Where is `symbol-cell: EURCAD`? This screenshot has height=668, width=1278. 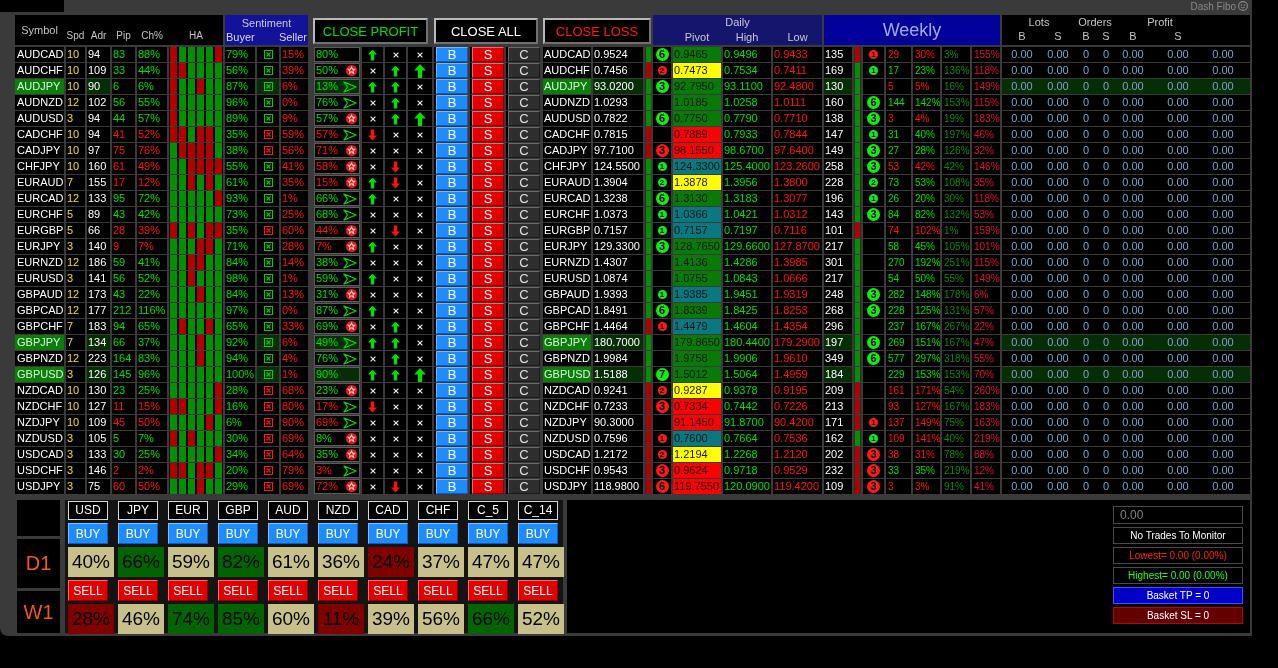
symbol-cell: EURCAD is located at coordinates (39, 198).